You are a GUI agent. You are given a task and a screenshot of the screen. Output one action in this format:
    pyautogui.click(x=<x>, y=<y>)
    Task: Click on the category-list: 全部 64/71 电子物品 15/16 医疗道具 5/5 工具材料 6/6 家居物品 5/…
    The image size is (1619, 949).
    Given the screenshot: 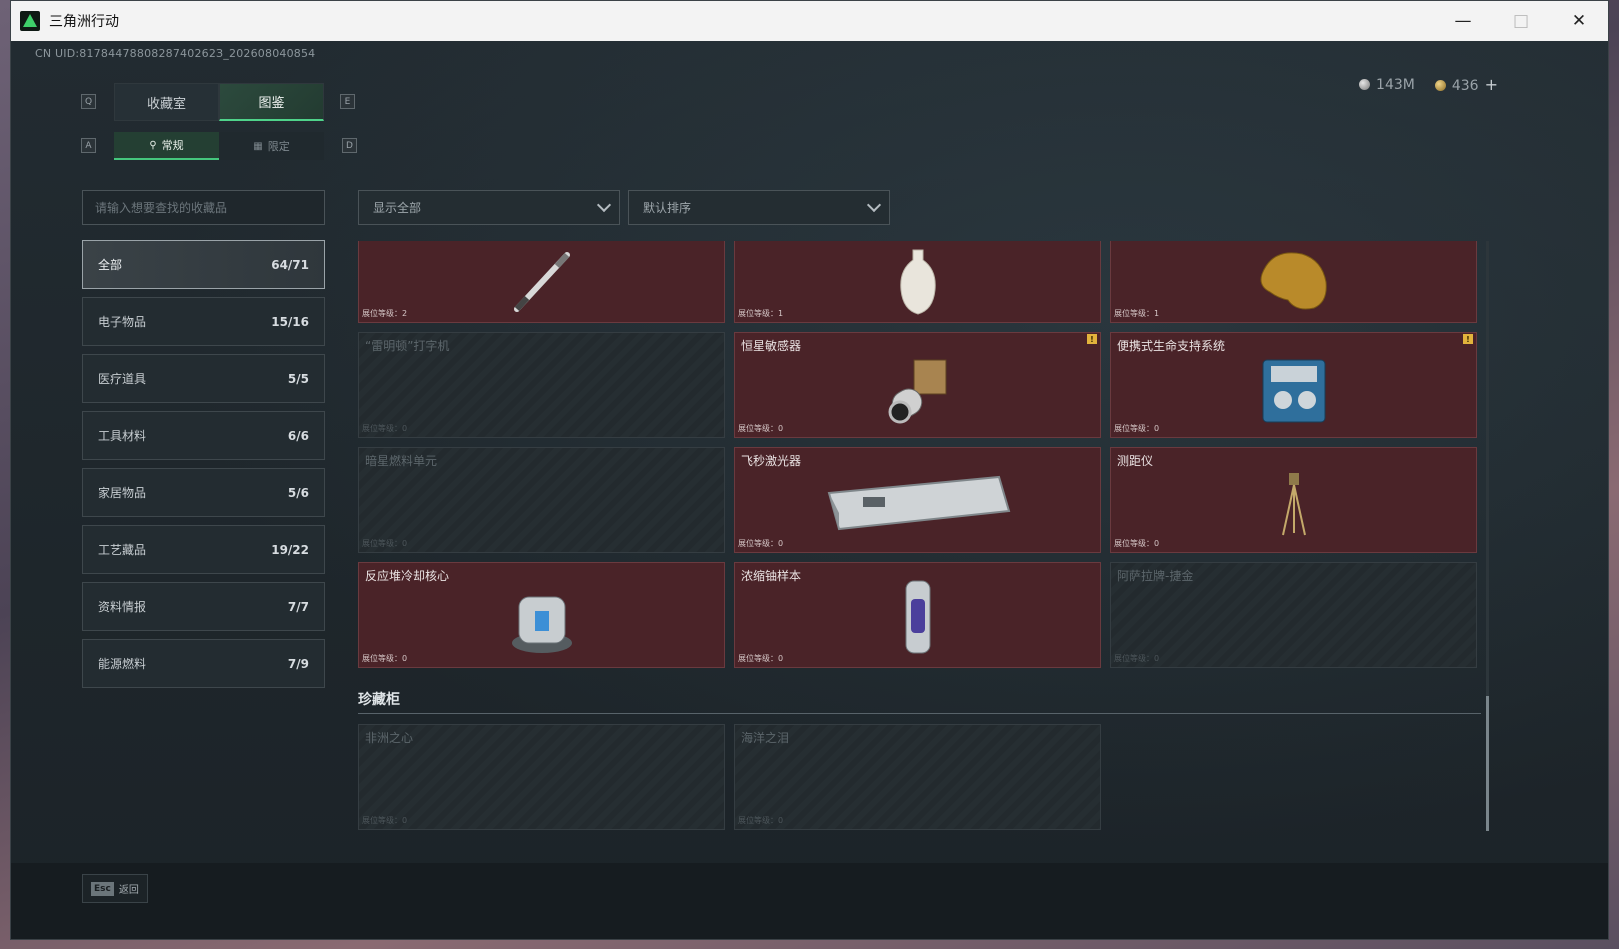 What is the action you would take?
    pyautogui.click(x=203, y=468)
    